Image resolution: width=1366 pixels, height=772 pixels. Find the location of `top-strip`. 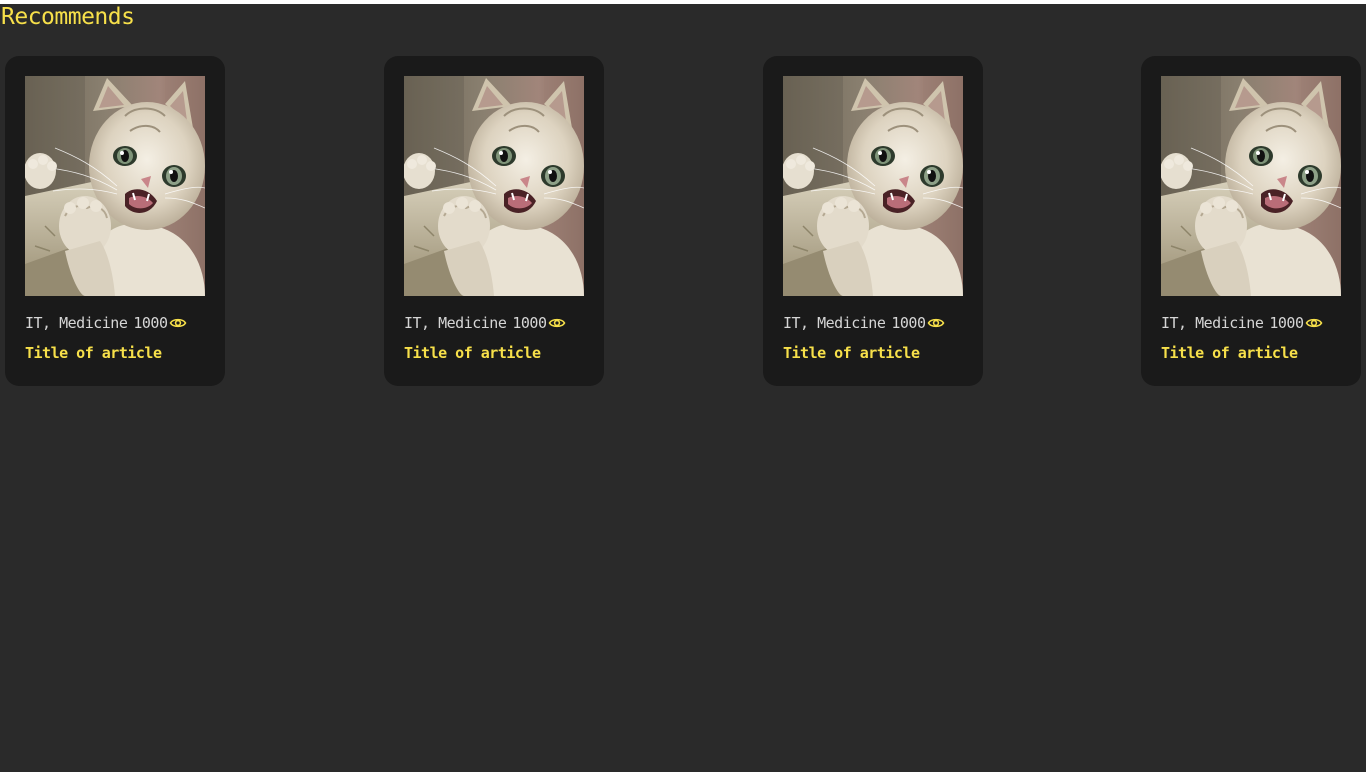

top-strip is located at coordinates (683, 2).